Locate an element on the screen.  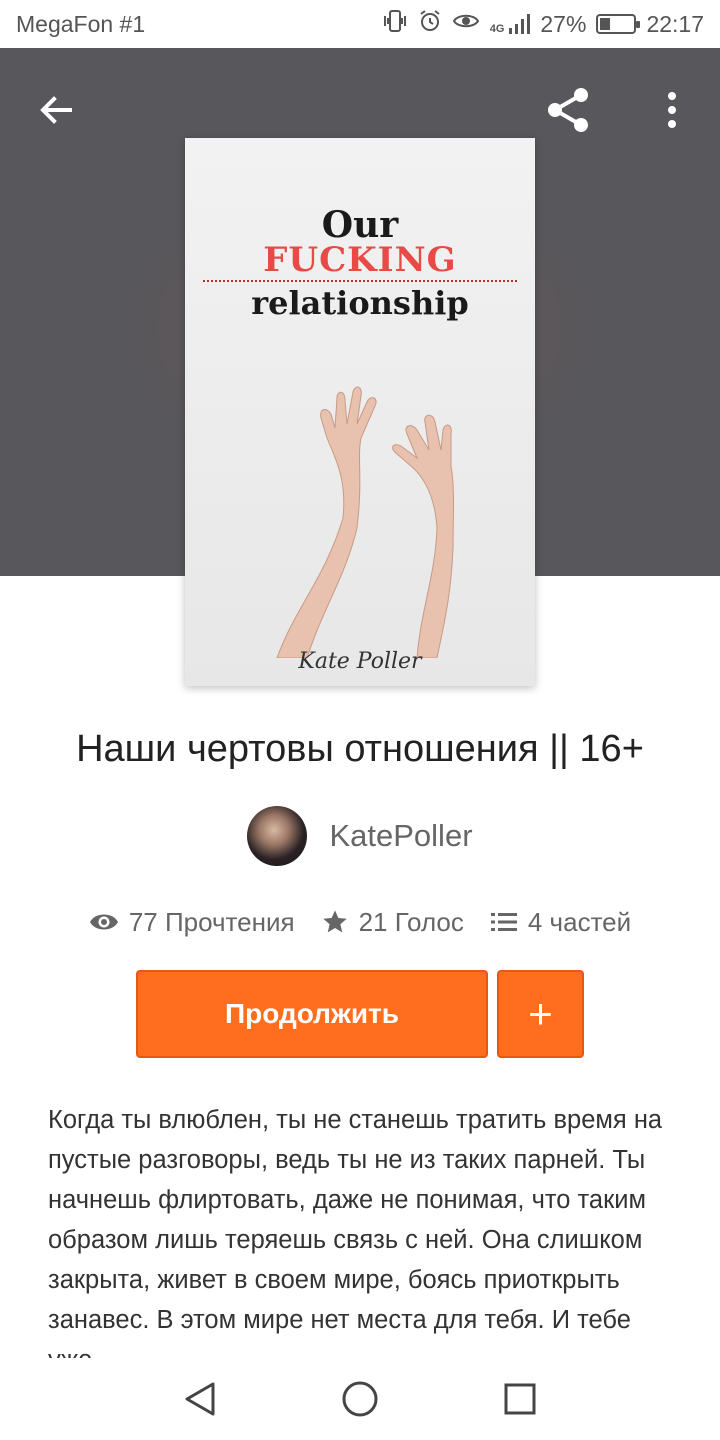
signal-icon: 4G is located at coordinates (510, 24).